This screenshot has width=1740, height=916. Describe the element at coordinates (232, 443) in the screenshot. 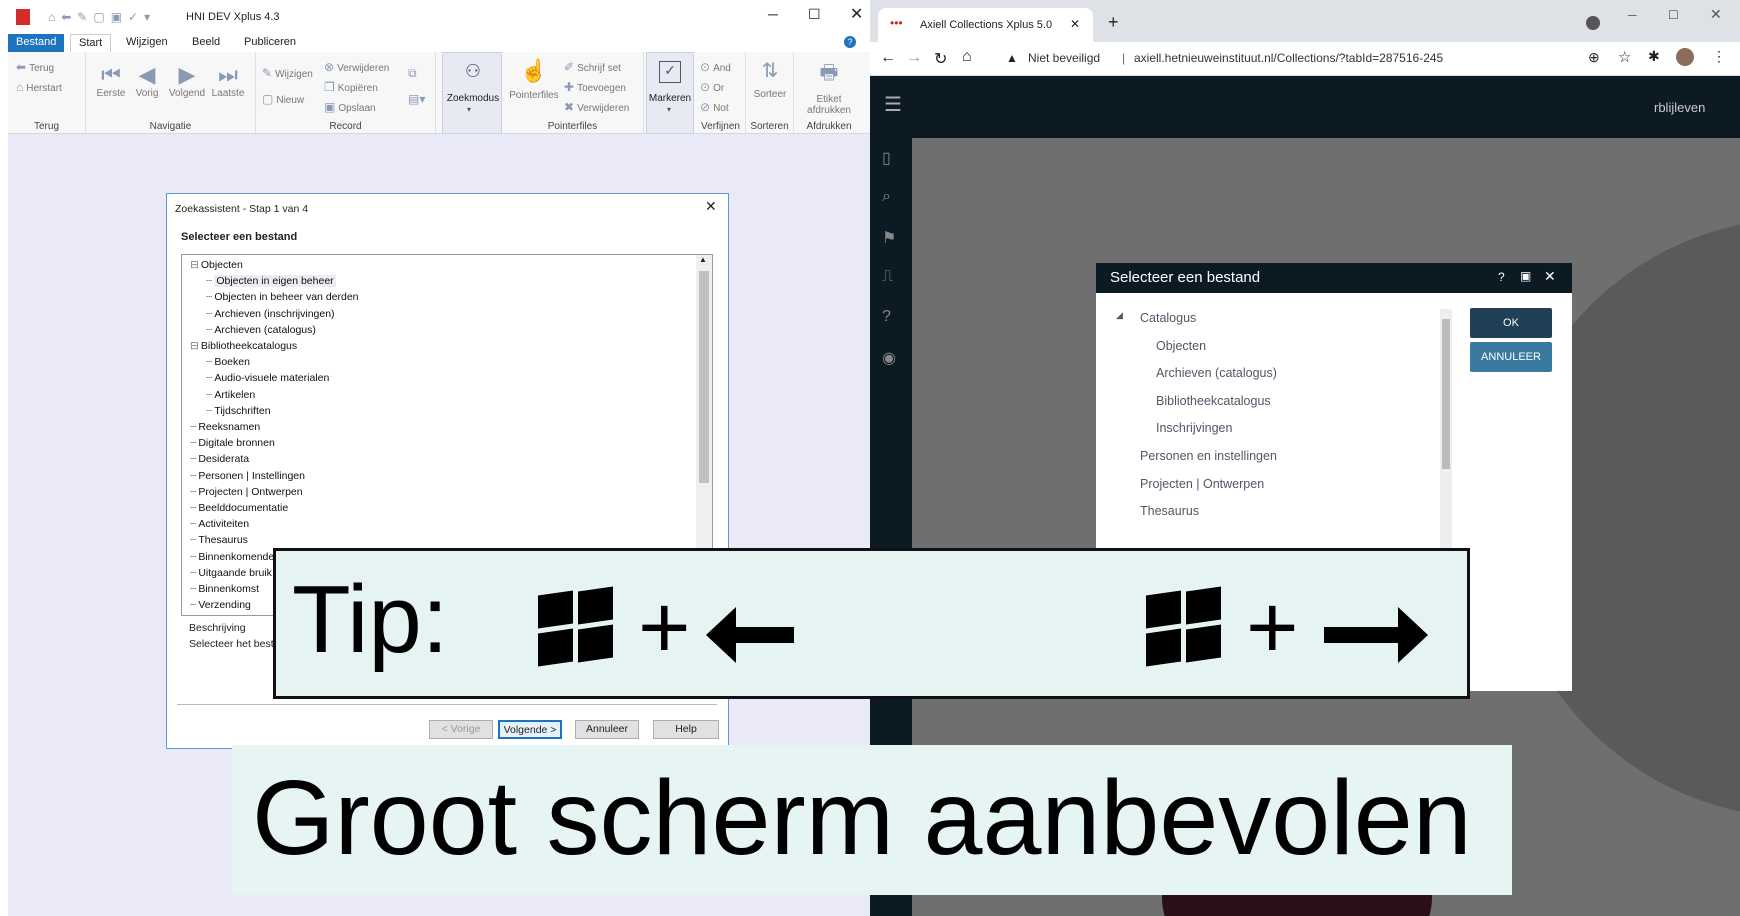

I see `tree-item: ┄ Digitale bronnen` at that location.